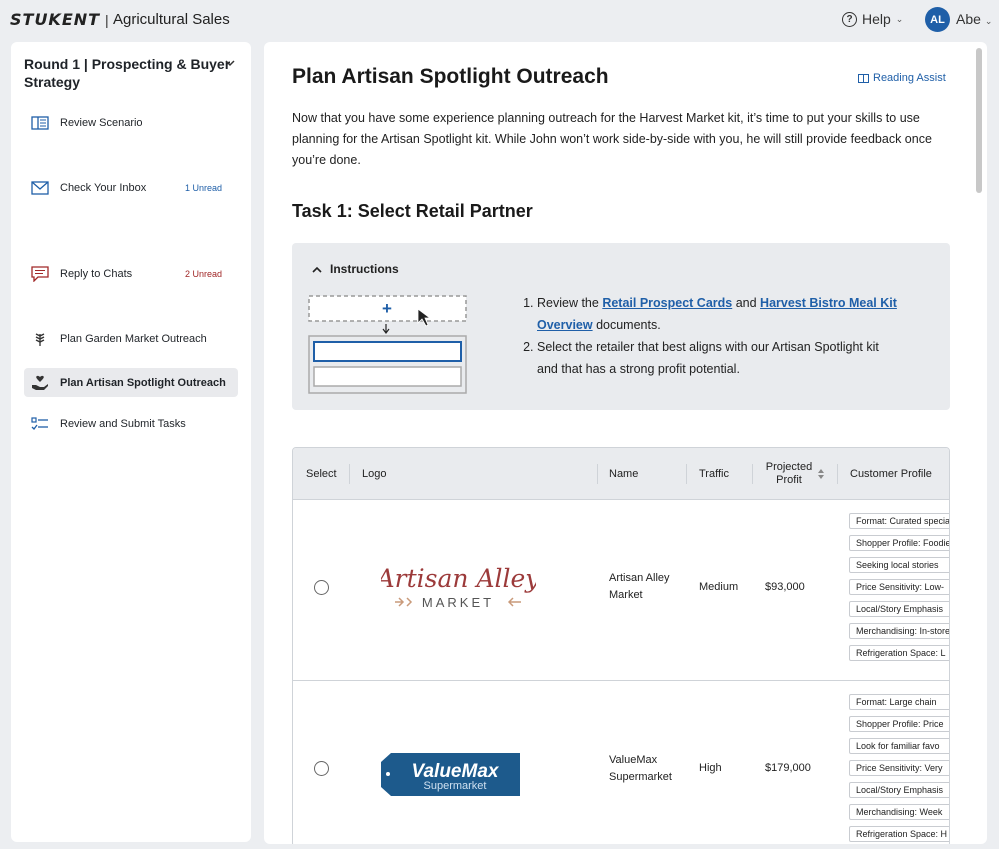 The width and height of the screenshot is (999, 849). I want to click on chevron-down-icon, so click(230, 63).